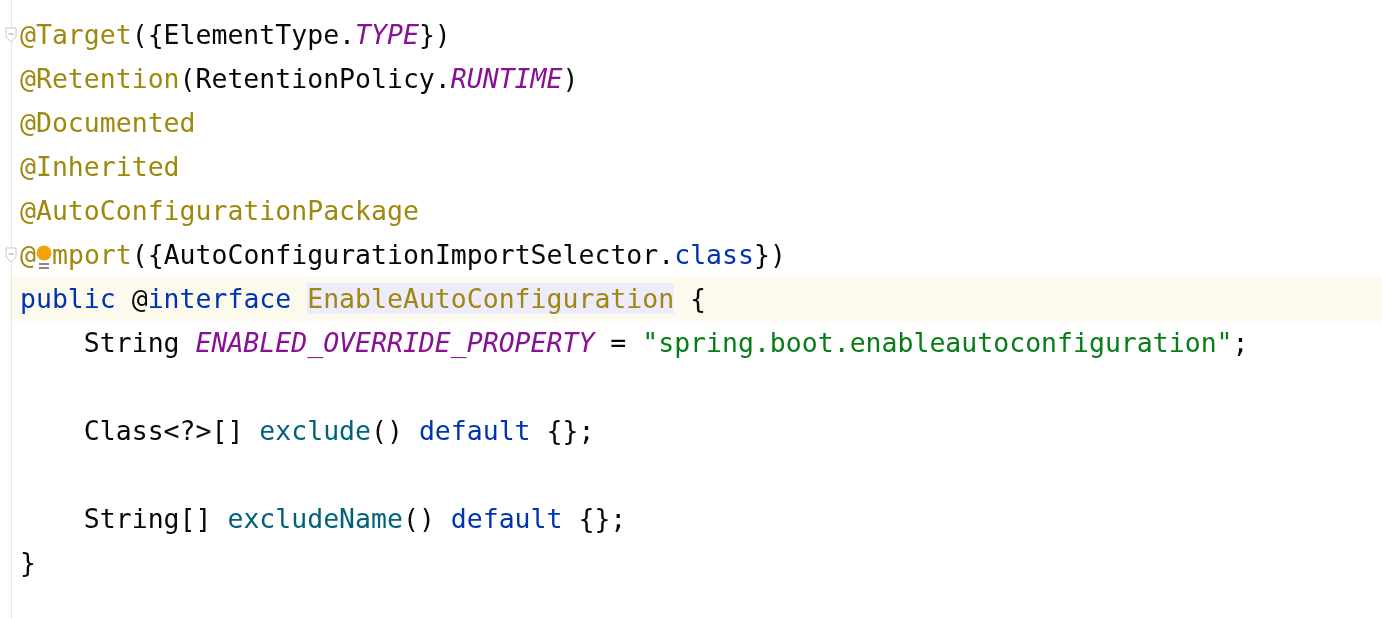 The width and height of the screenshot is (1382, 618). What do you see at coordinates (363, 299) in the screenshot?
I see `code-line: public @interface EnableAutoConfiguration {` at bounding box center [363, 299].